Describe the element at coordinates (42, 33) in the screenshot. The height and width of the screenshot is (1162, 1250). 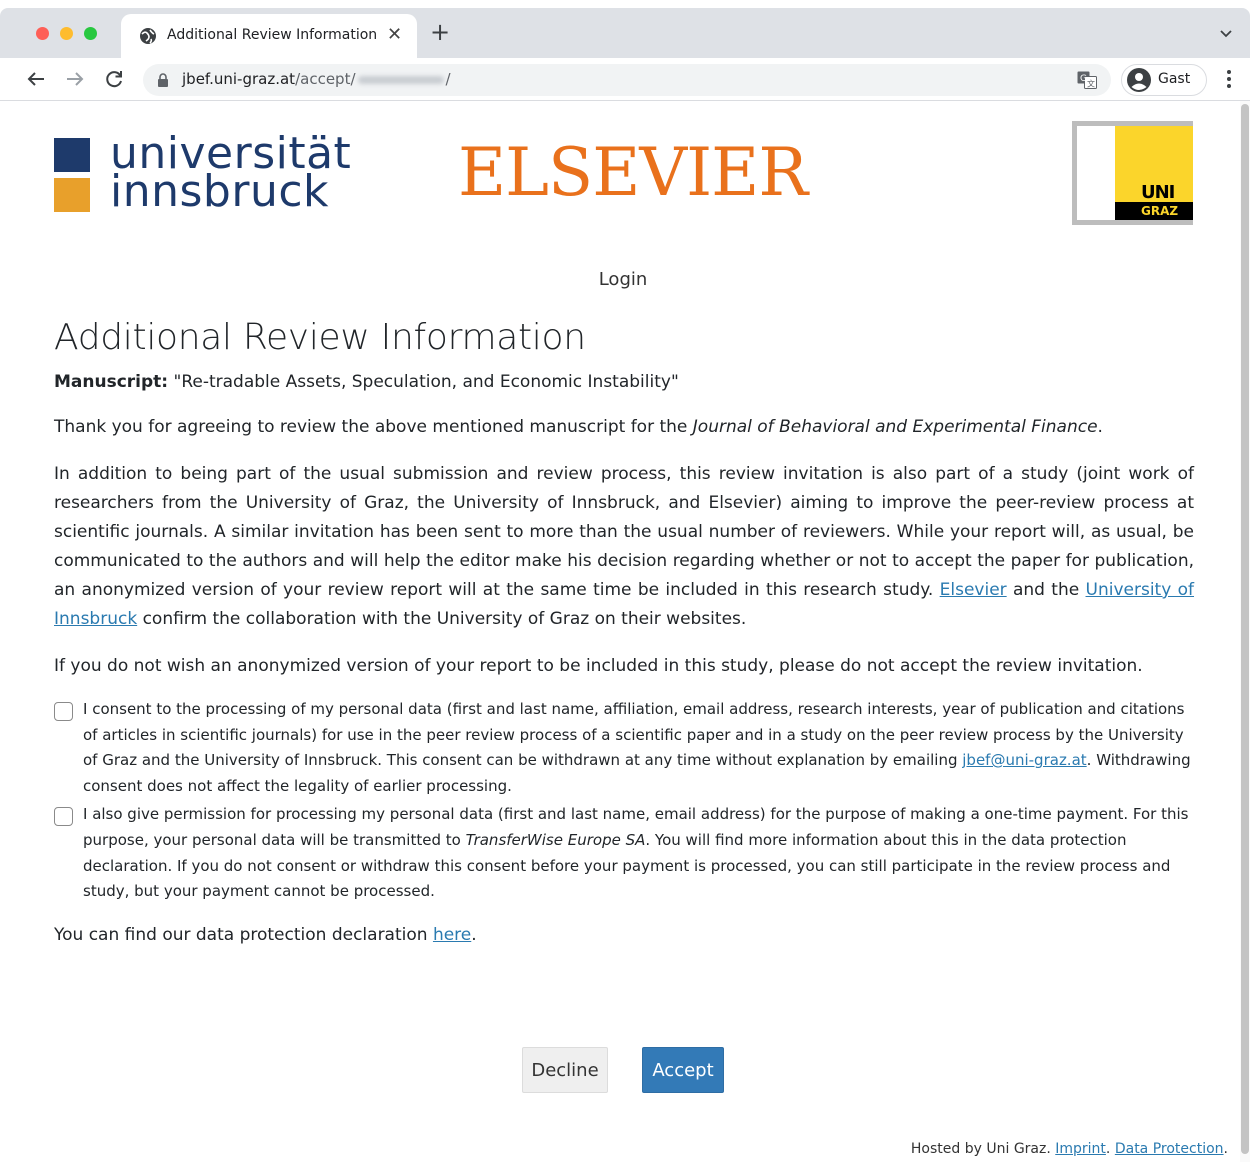
I see `window-close-button` at that location.